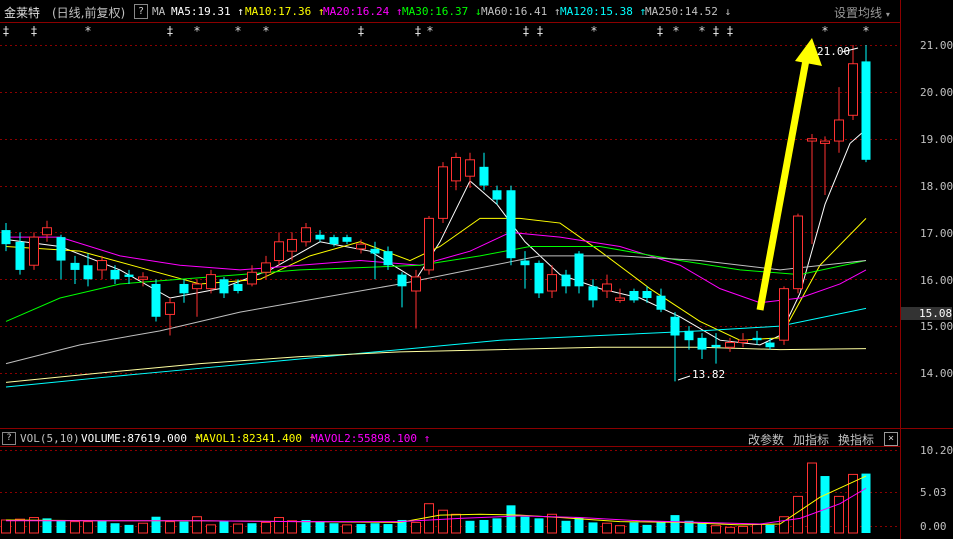  Describe the element at coordinates (766, 439) in the screenshot. I see `edit-params-button: 改参数` at that location.